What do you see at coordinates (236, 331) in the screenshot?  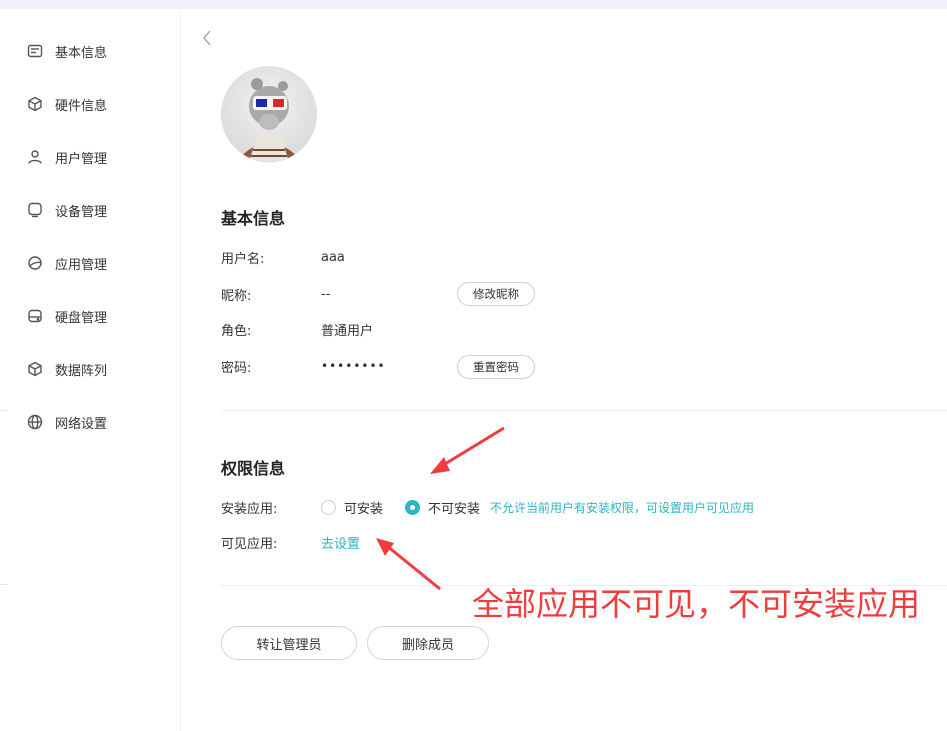 I see `role-label: 角色:` at bounding box center [236, 331].